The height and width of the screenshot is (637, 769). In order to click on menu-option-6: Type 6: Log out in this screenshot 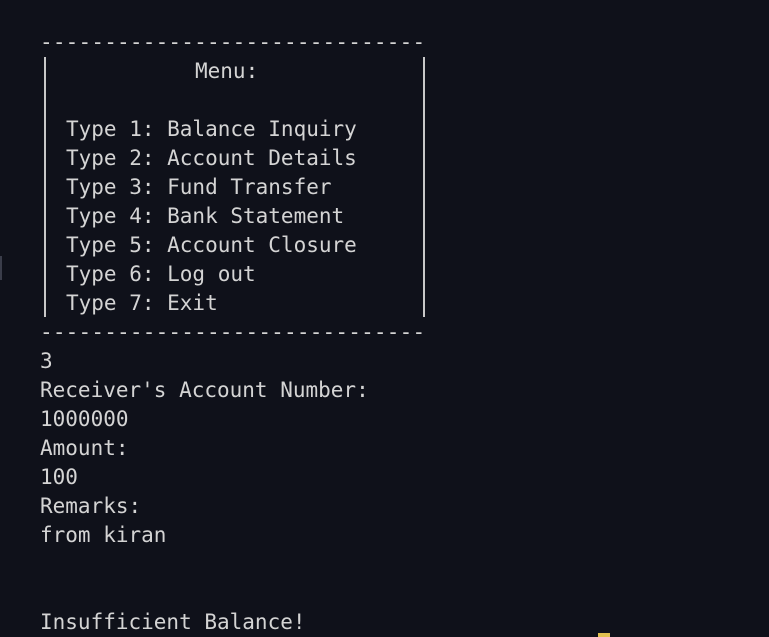, I will do `click(161, 274)`.